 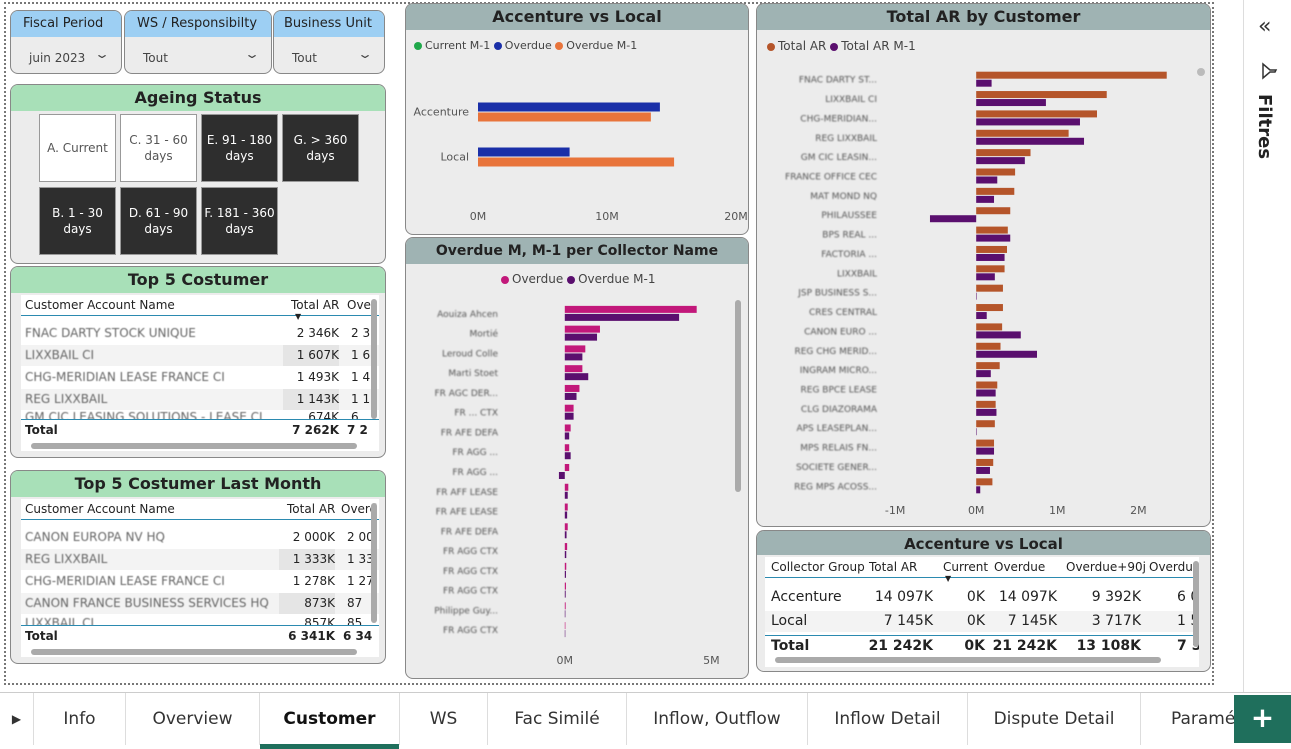 What do you see at coordinates (198, 42) in the screenshot?
I see `slicer-ws-responsibility: WS / Responsibilty Tout ⌄` at bounding box center [198, 42].